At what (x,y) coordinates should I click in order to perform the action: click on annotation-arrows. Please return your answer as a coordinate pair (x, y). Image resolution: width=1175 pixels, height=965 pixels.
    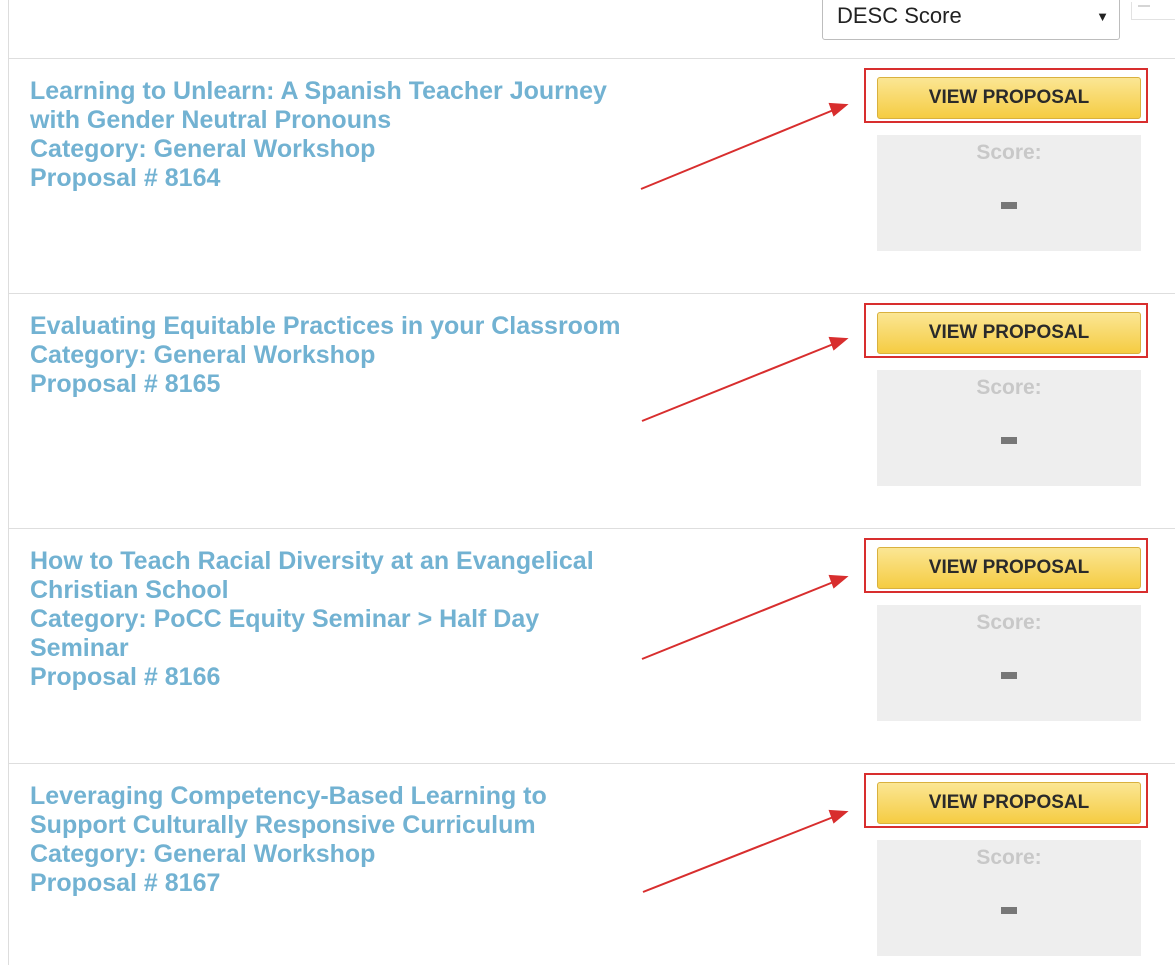
    Looking at the image, I should click on (744, 497).